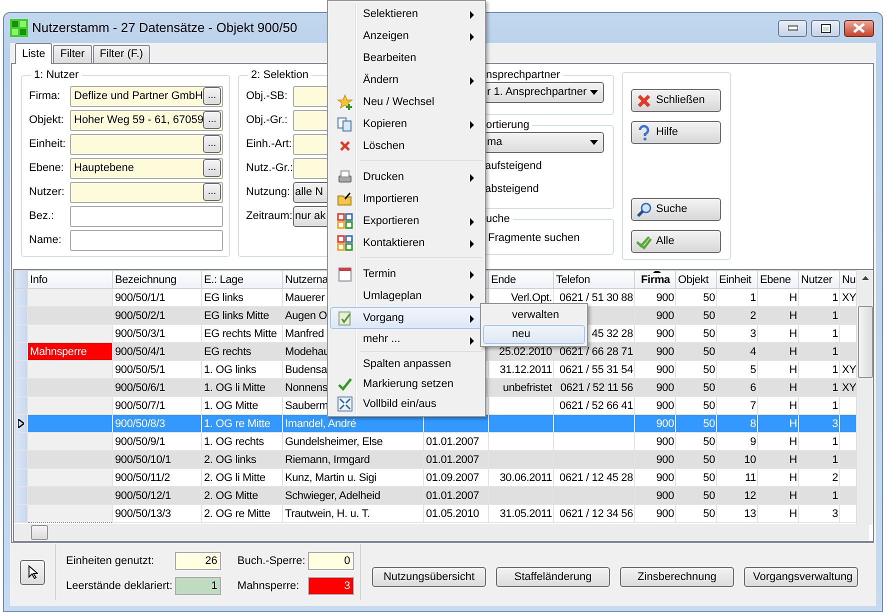 The height and width of the screenshot is (612, 886). Describe the element at coordinates (594, 513) in the screenshot. I see `table-cell: 0621 / 12 34 56` at that location.